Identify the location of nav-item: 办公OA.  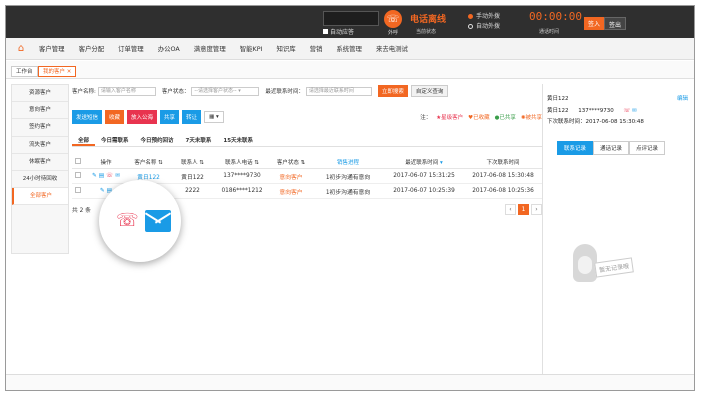
(169, 48).